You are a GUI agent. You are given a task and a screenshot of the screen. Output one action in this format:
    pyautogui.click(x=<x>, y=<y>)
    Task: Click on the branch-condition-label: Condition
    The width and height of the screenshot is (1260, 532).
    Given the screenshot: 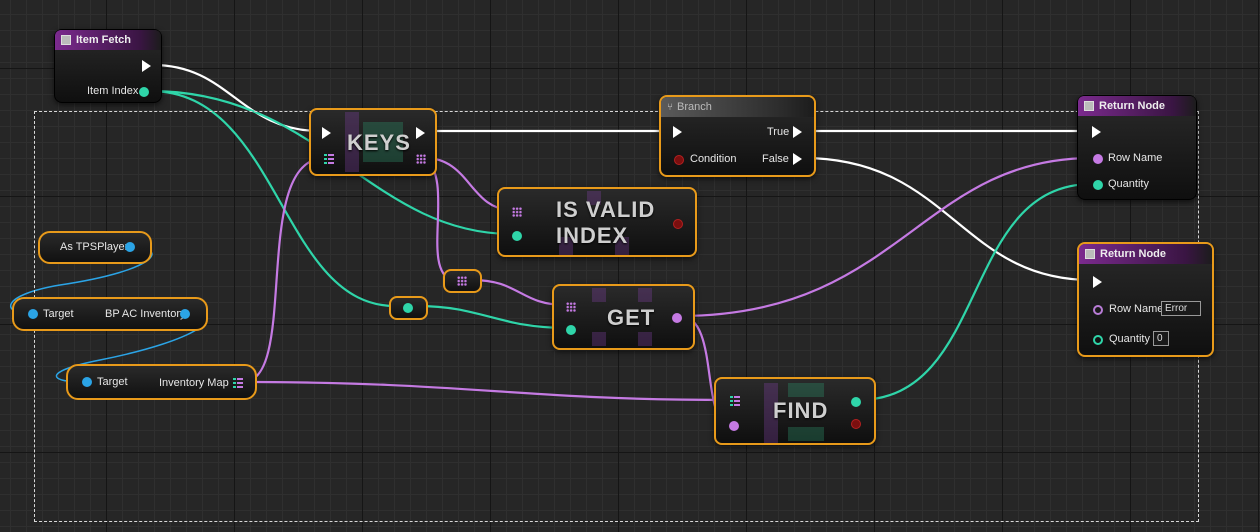 What is the action you would take?
    pyautogui.click(x=713, y=159)
    